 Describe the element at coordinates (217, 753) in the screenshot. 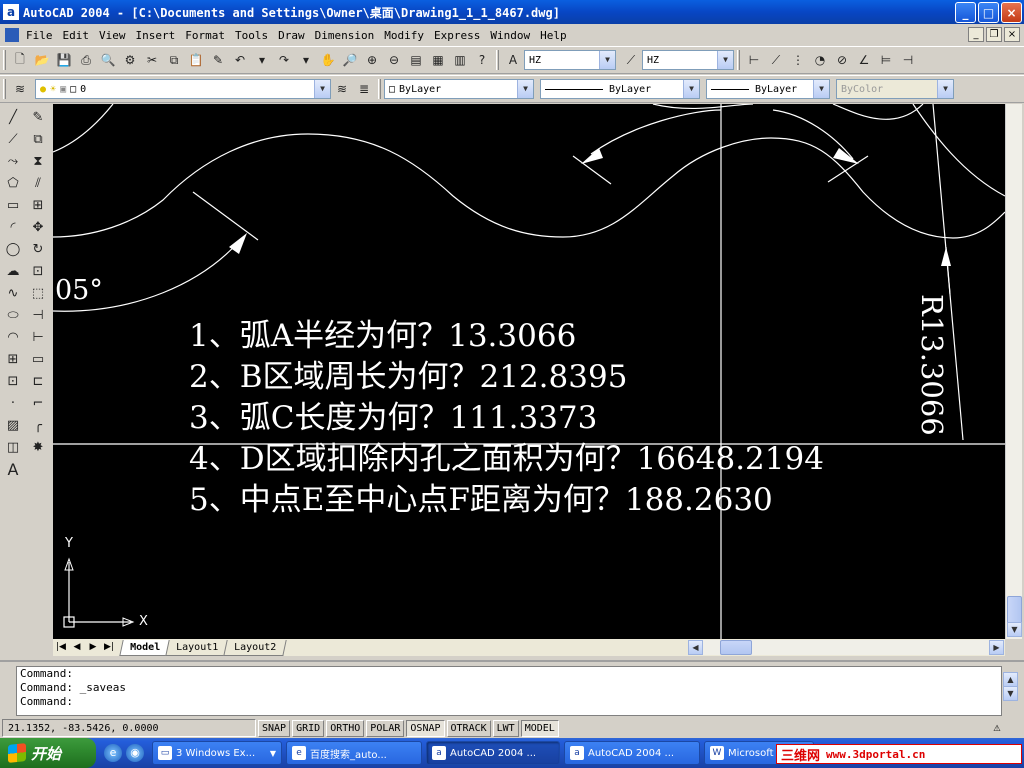

I see `taskbar-item-explorer: ▭ 3 Windows Ex... ▼` at that location.